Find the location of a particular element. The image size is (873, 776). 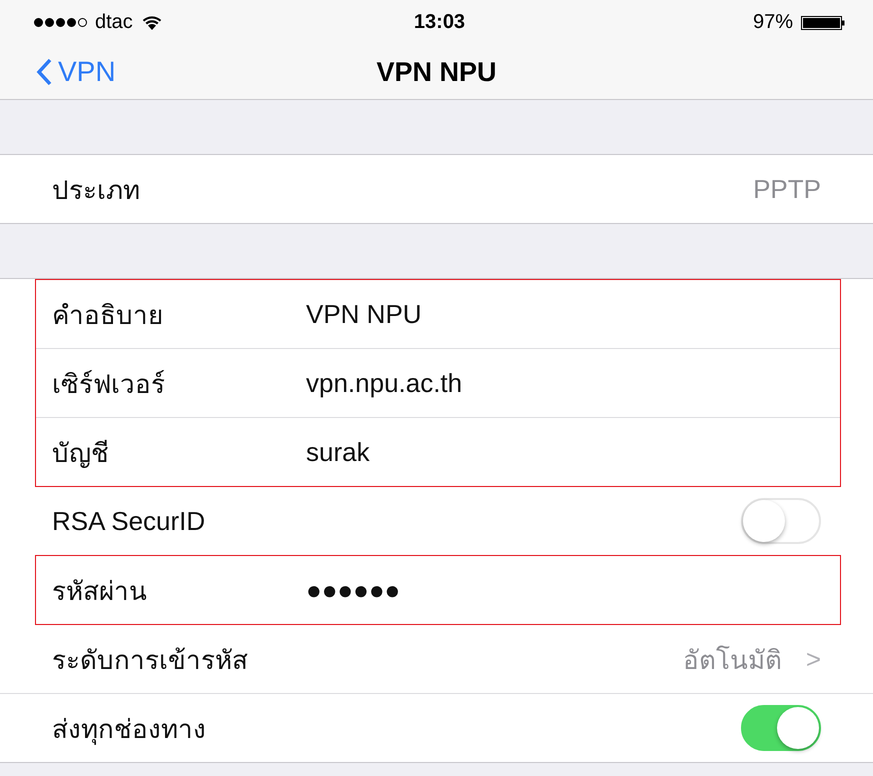

field-value: vpn.npu.ac.th is located at coordinates (564, 383).